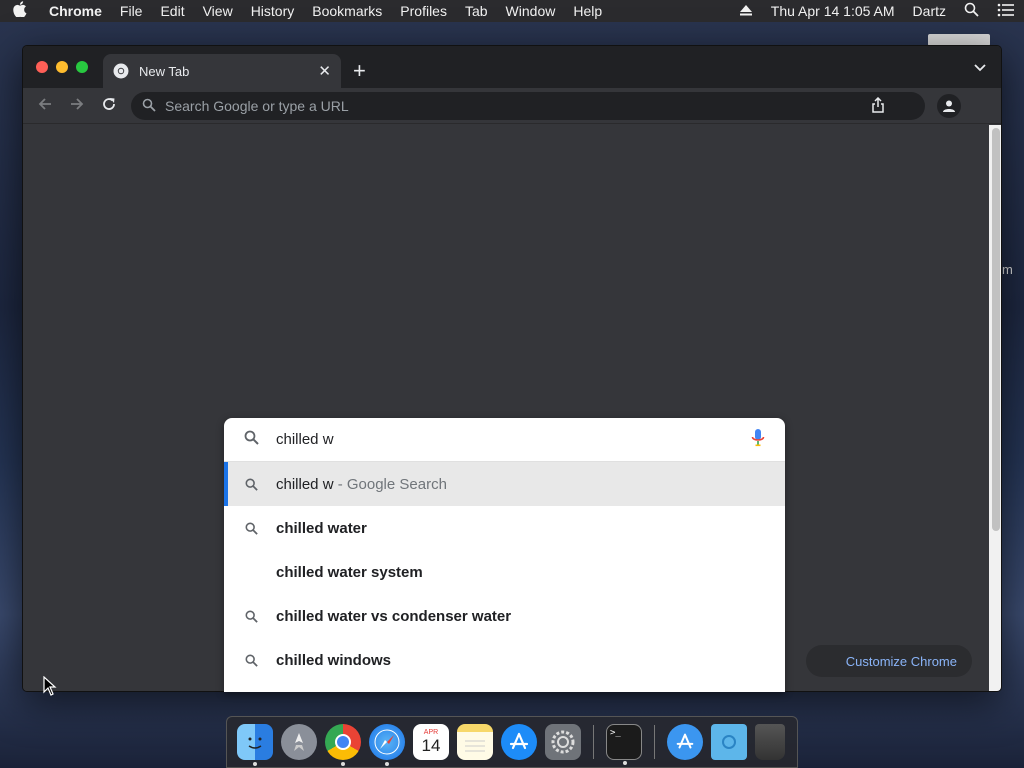  I want to click on chrome-favicon-icon, so click(121, 71).